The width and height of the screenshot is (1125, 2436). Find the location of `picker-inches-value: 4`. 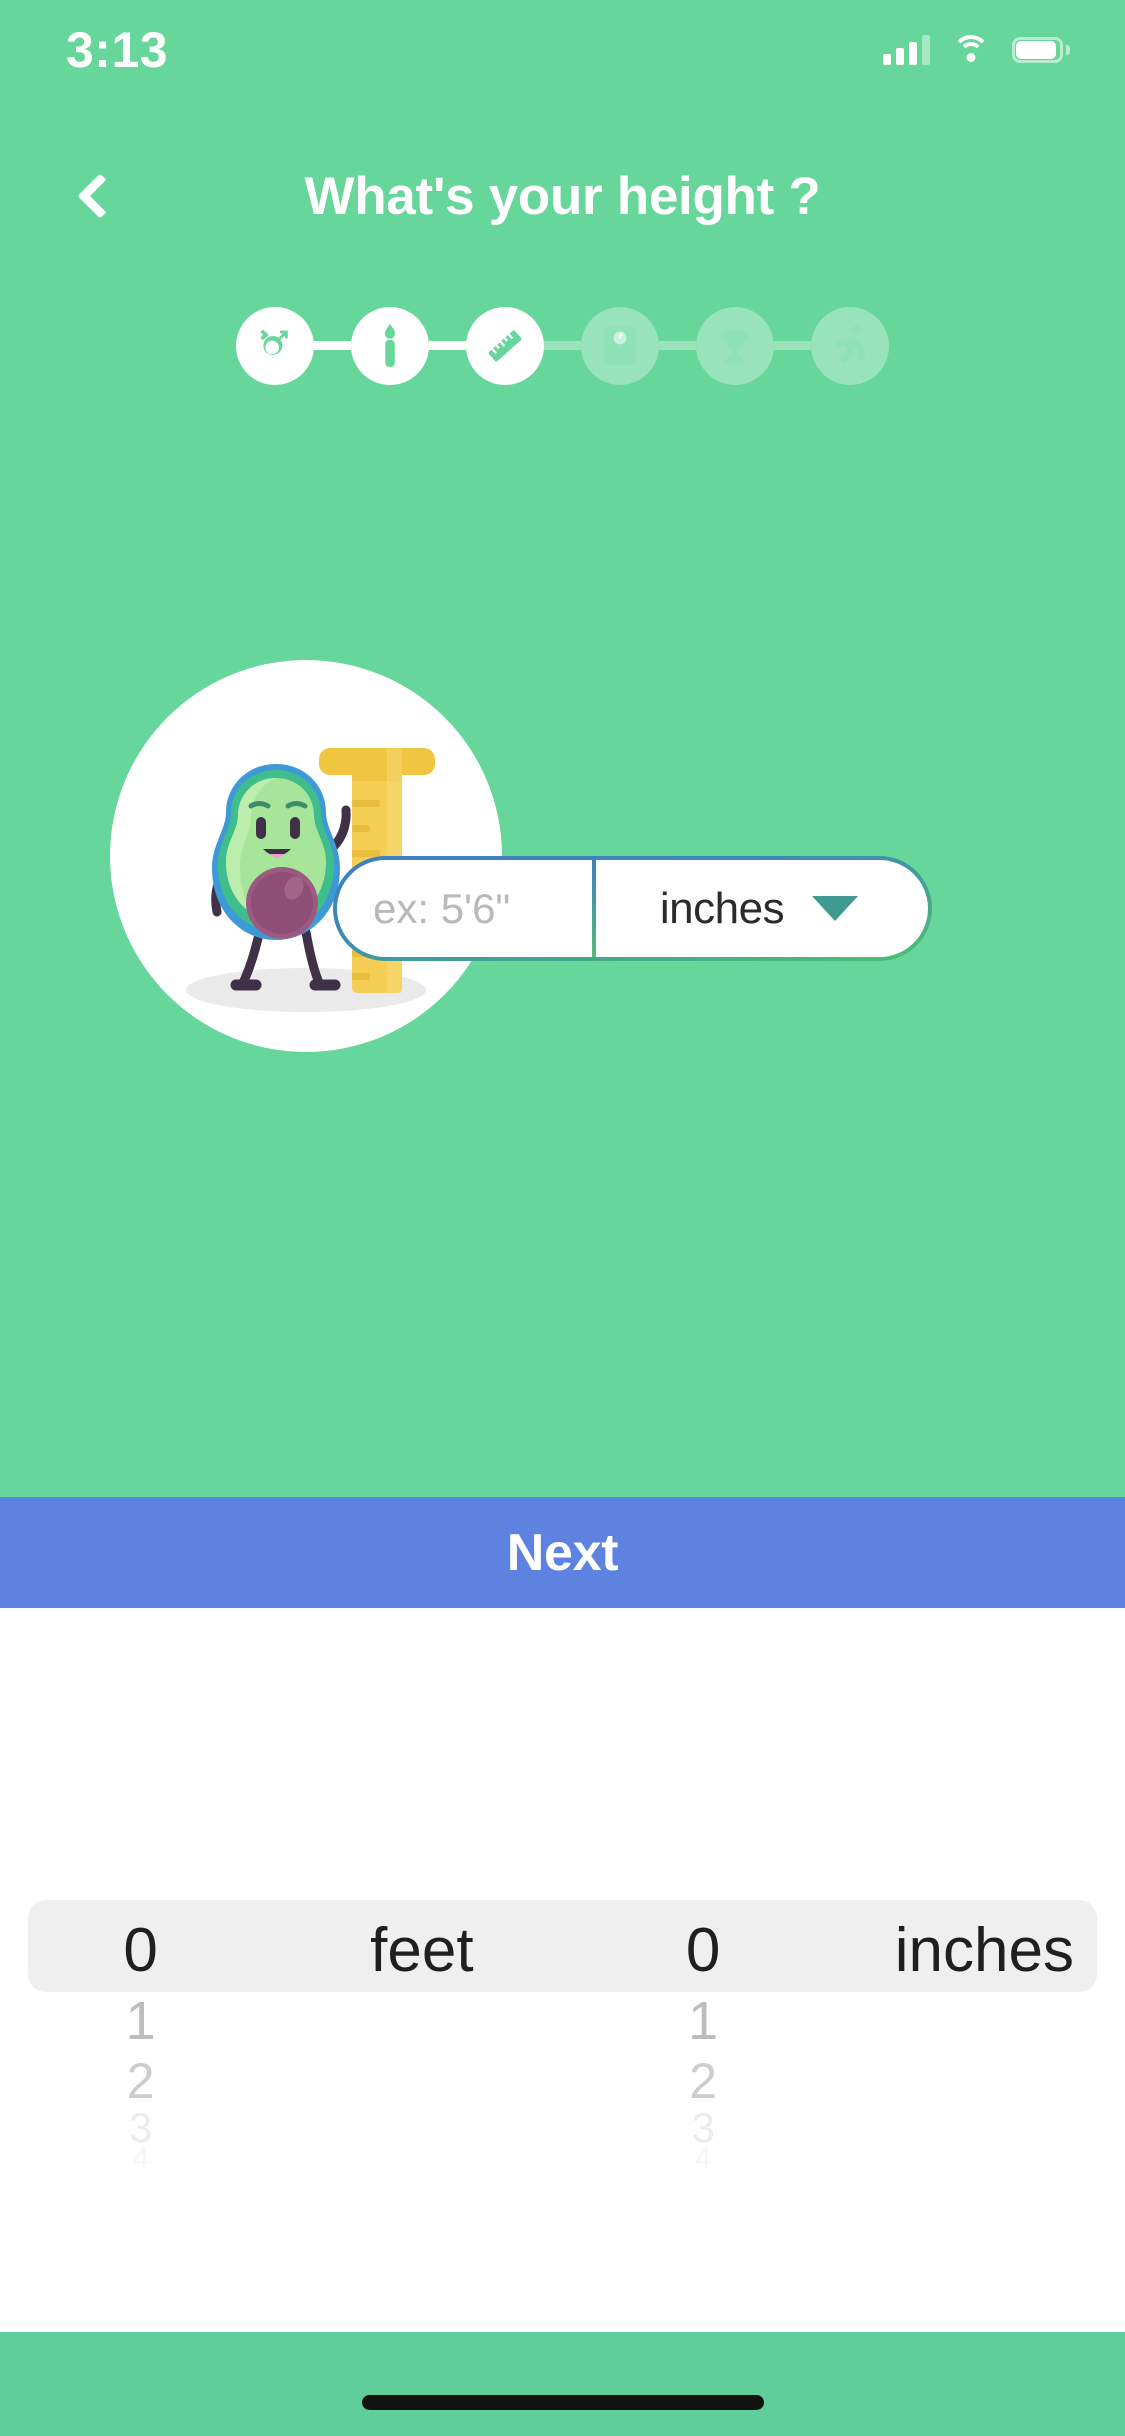

picker-inches-value: 4 is located at coordinates (703, 2159).